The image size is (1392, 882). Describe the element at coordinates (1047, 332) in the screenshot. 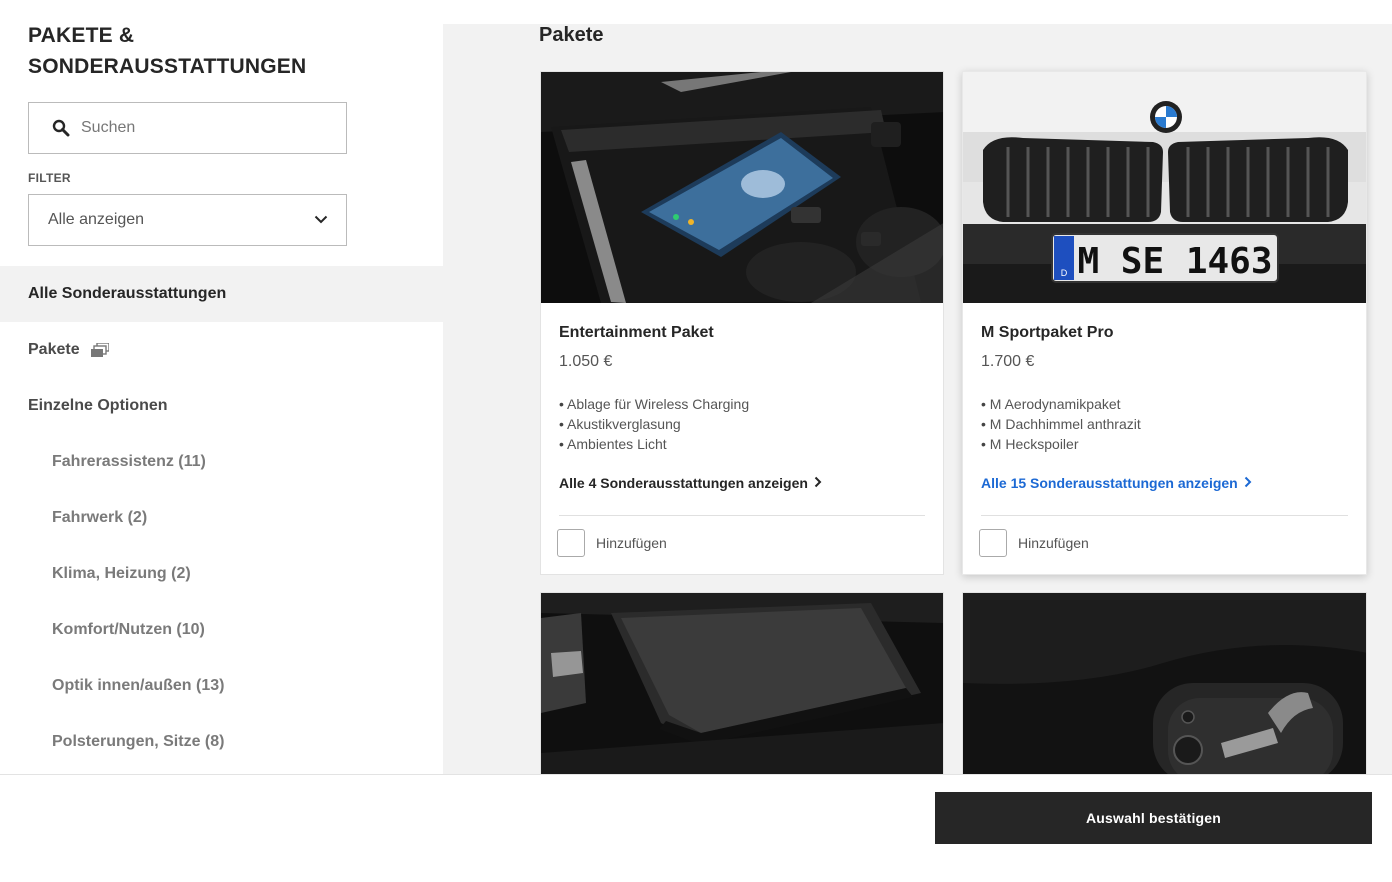

I see `package-title: M Sportpaket Pro` at that location.